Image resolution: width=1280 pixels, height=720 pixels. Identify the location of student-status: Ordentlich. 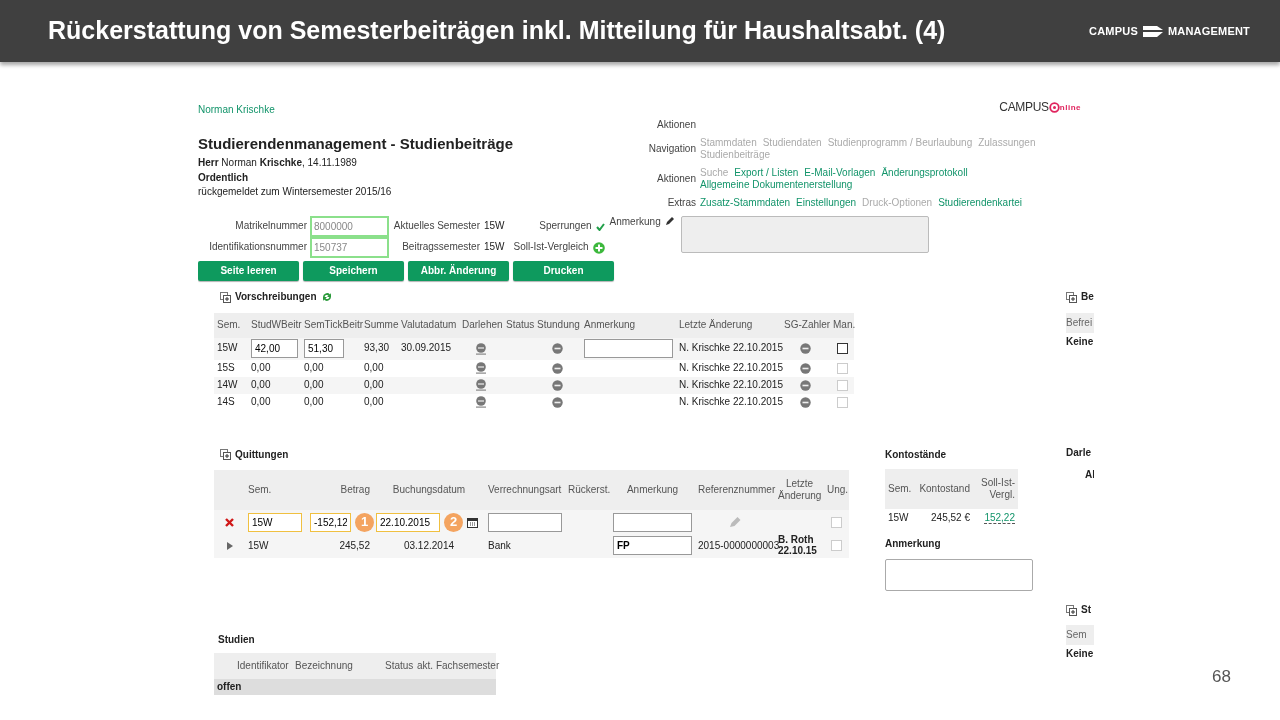
(223, 178).